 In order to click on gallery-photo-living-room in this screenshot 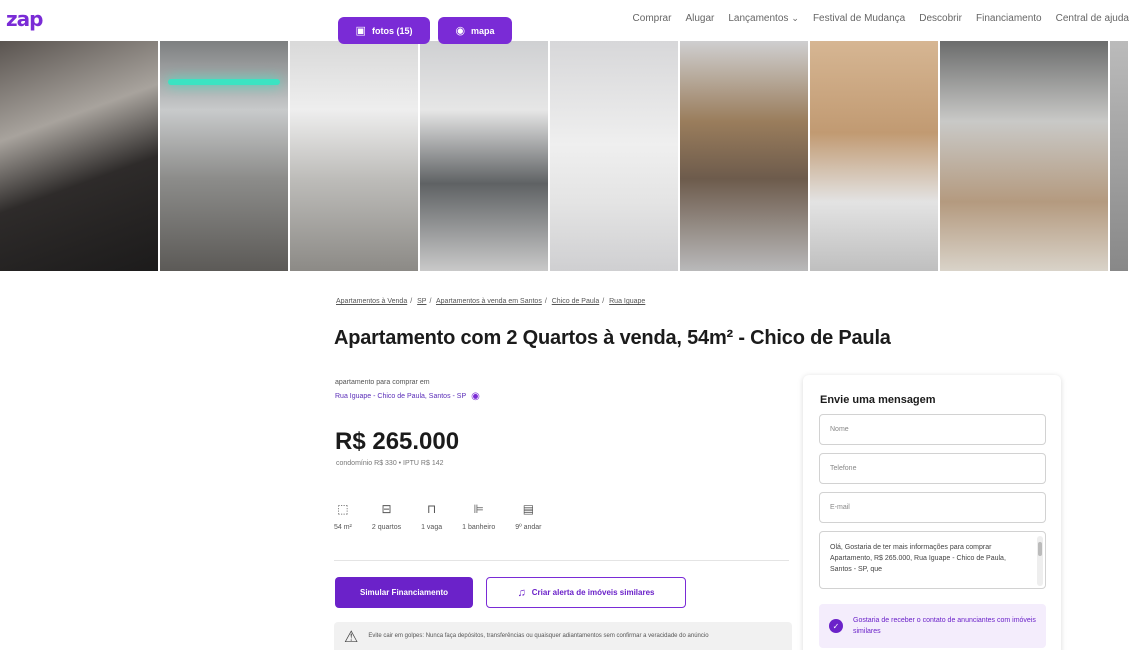, I will do `click(485, 156)`.